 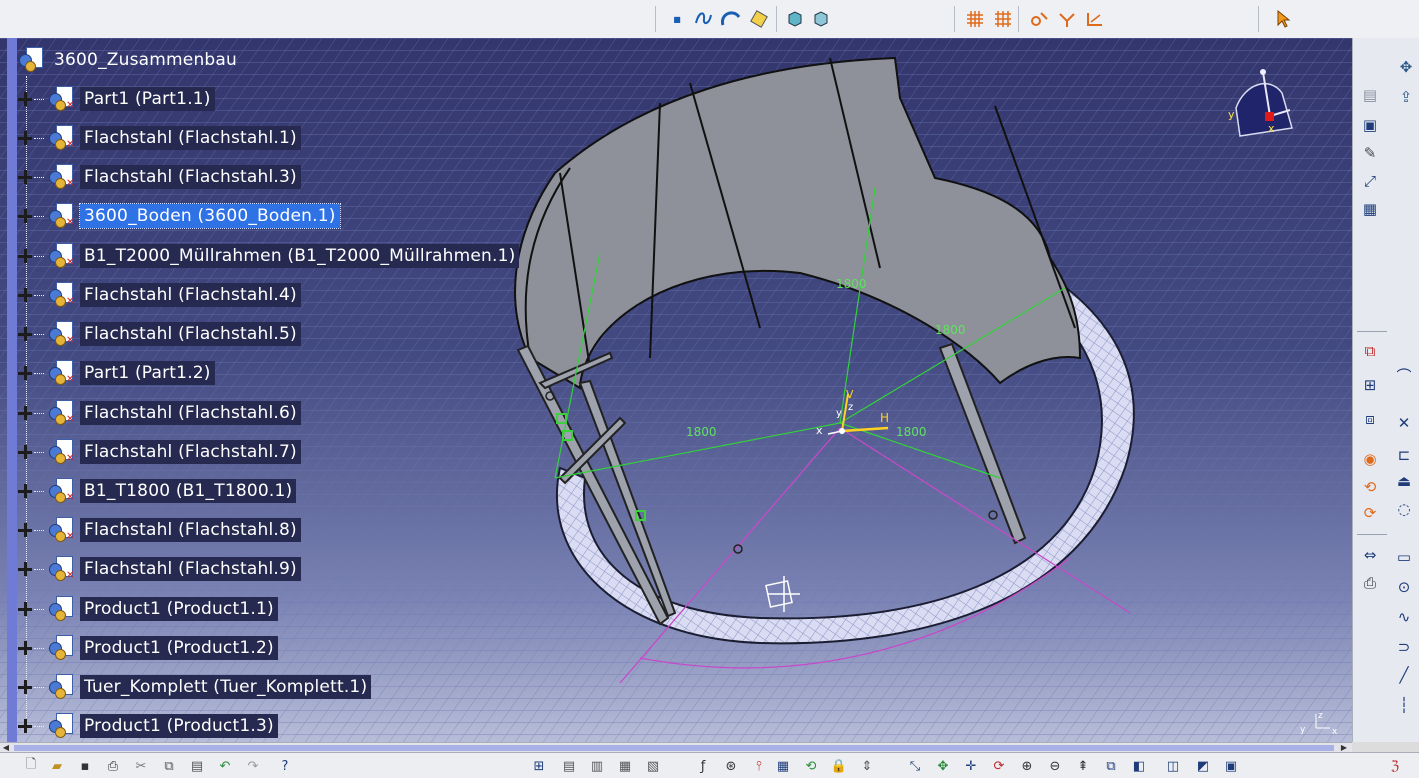 I want to click on help-icon: ?, so click(x=285, y=766).